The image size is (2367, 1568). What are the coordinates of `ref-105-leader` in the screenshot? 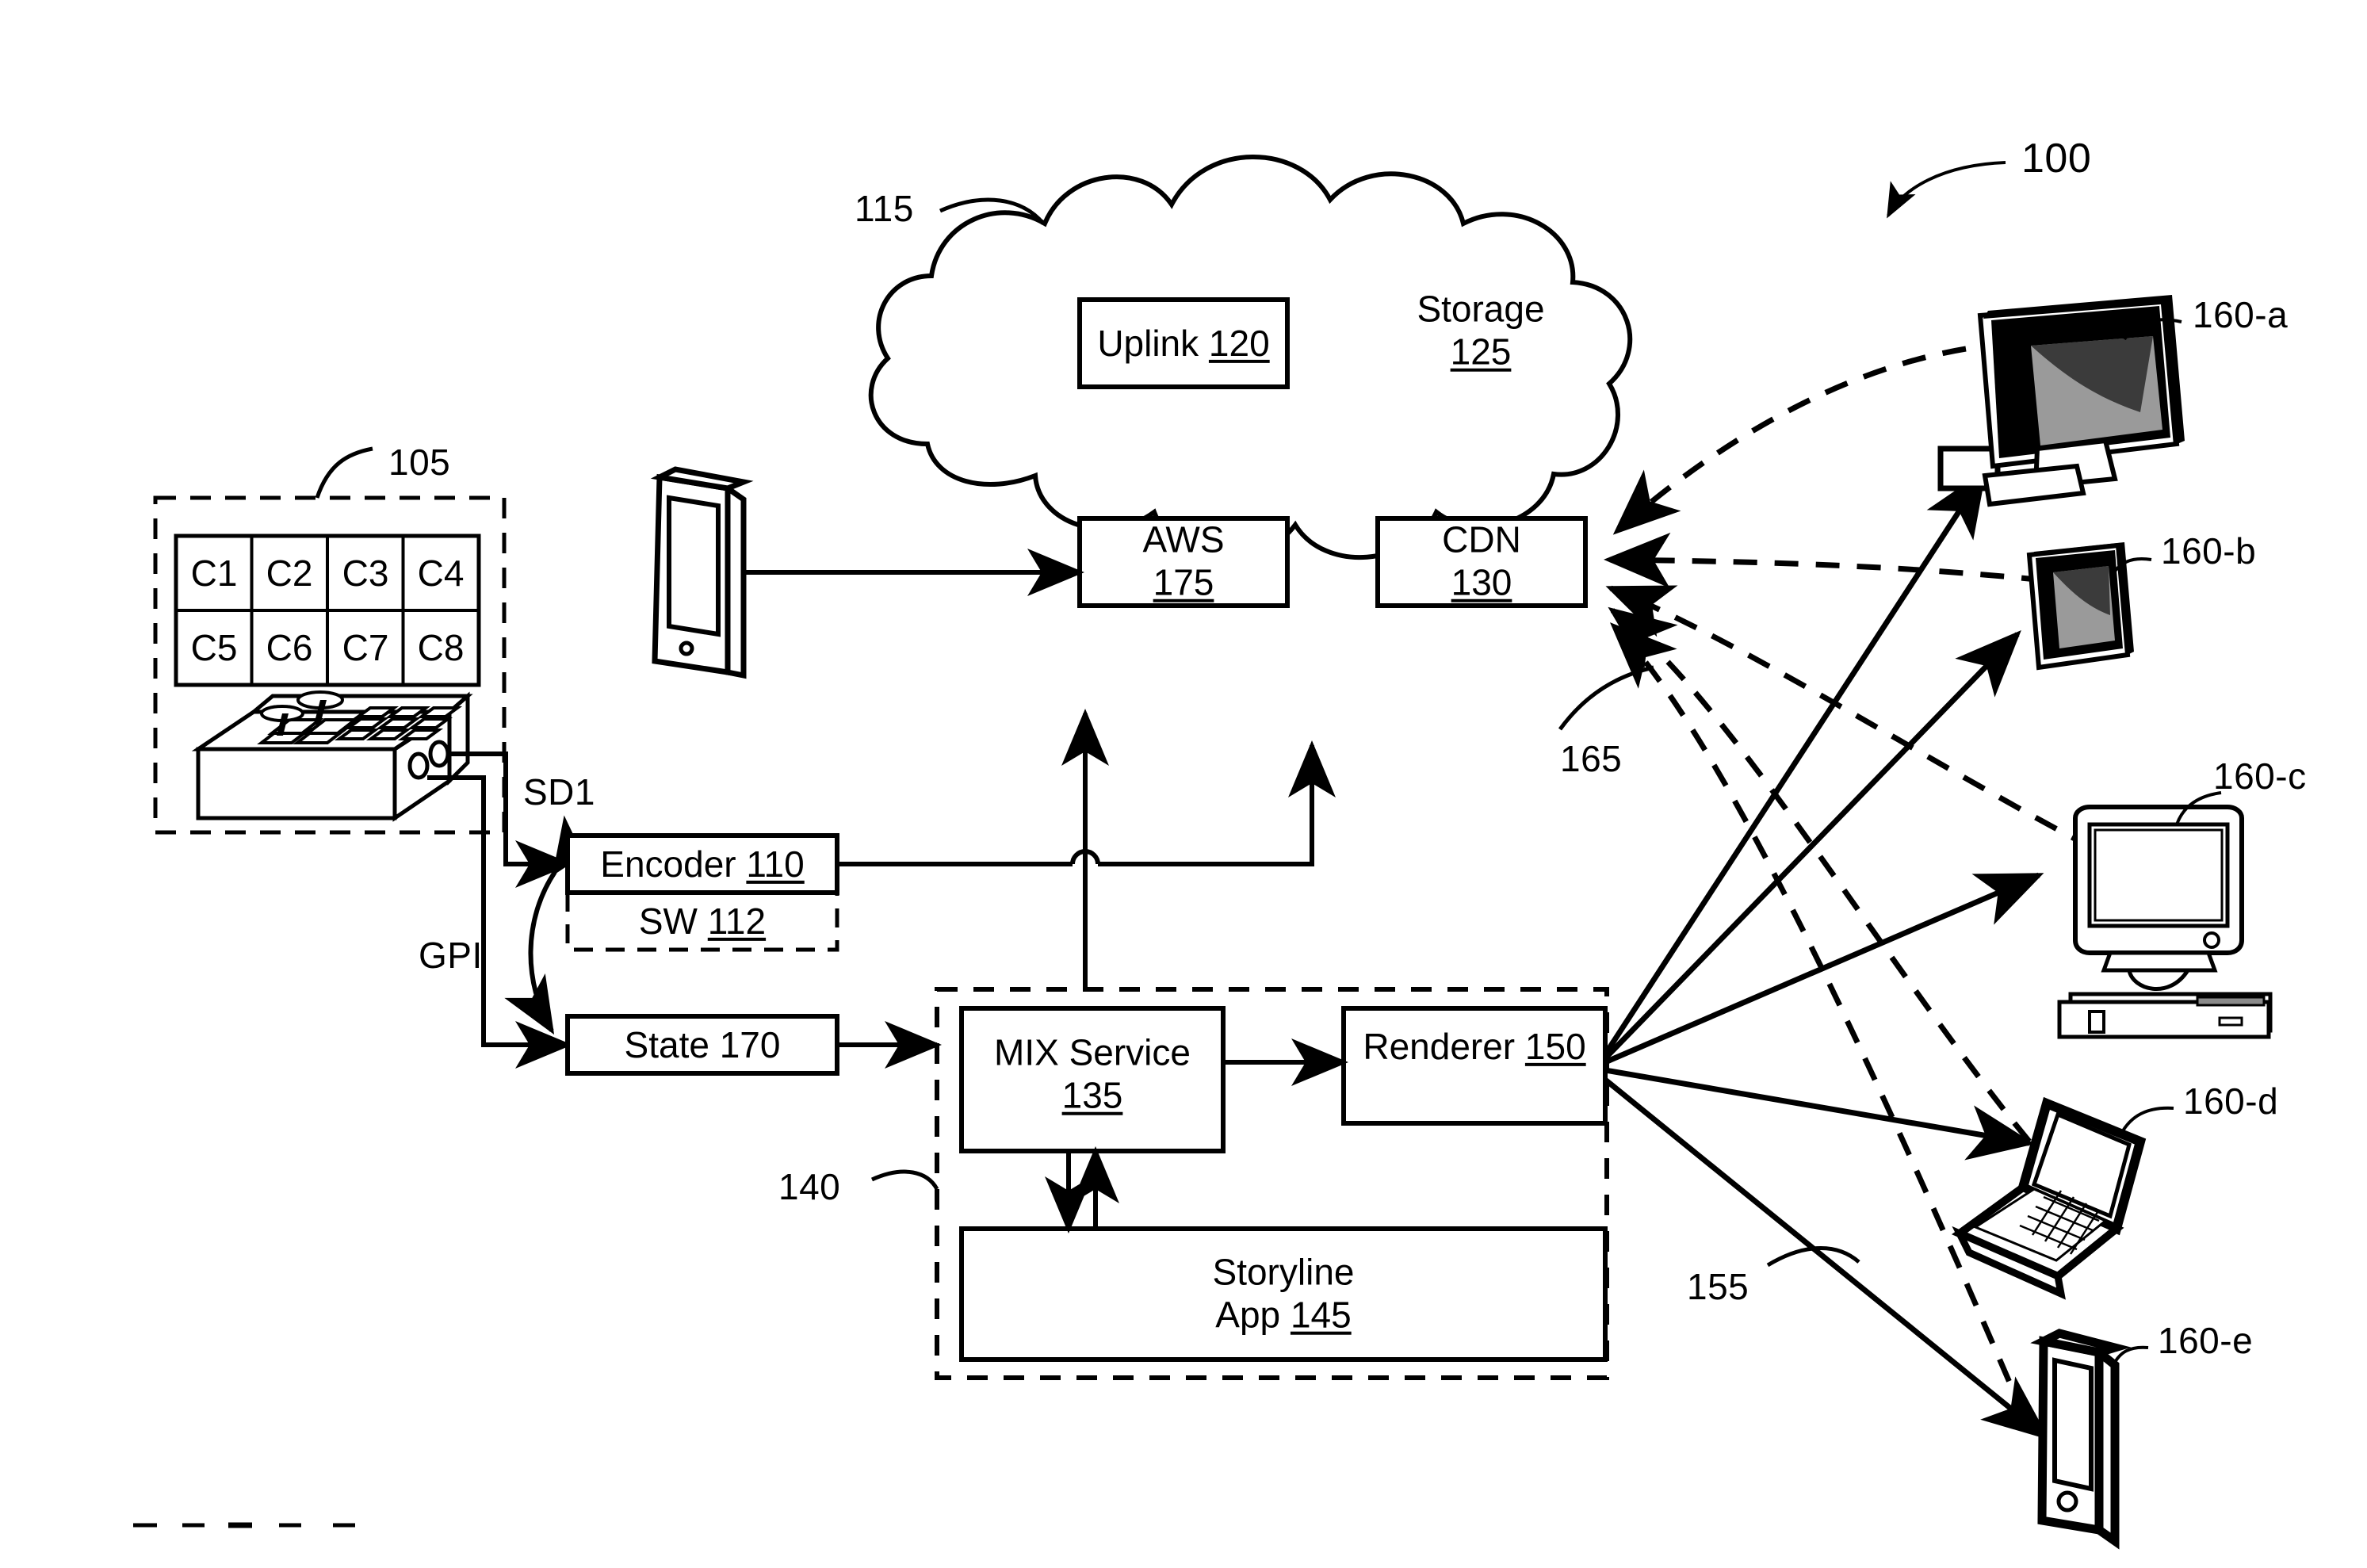 It's located at (344, 473).